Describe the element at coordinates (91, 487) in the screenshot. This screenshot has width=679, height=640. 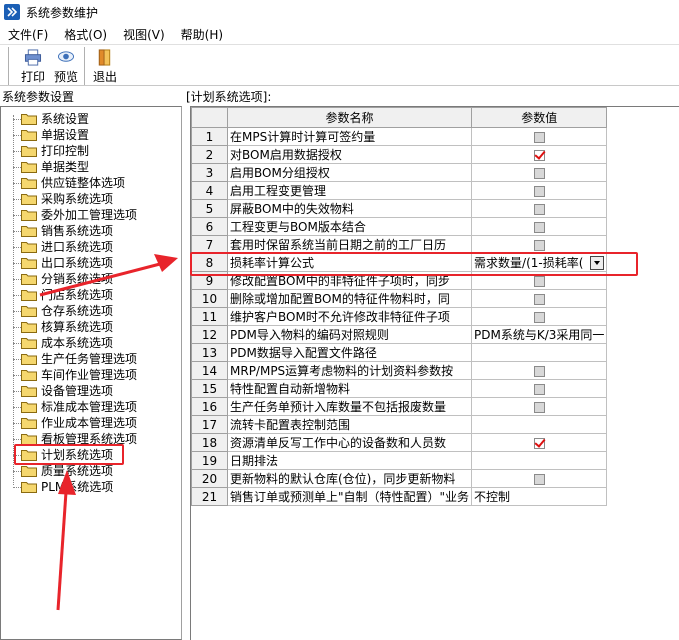
I see `tree-item: PLM系统选项` at that location.